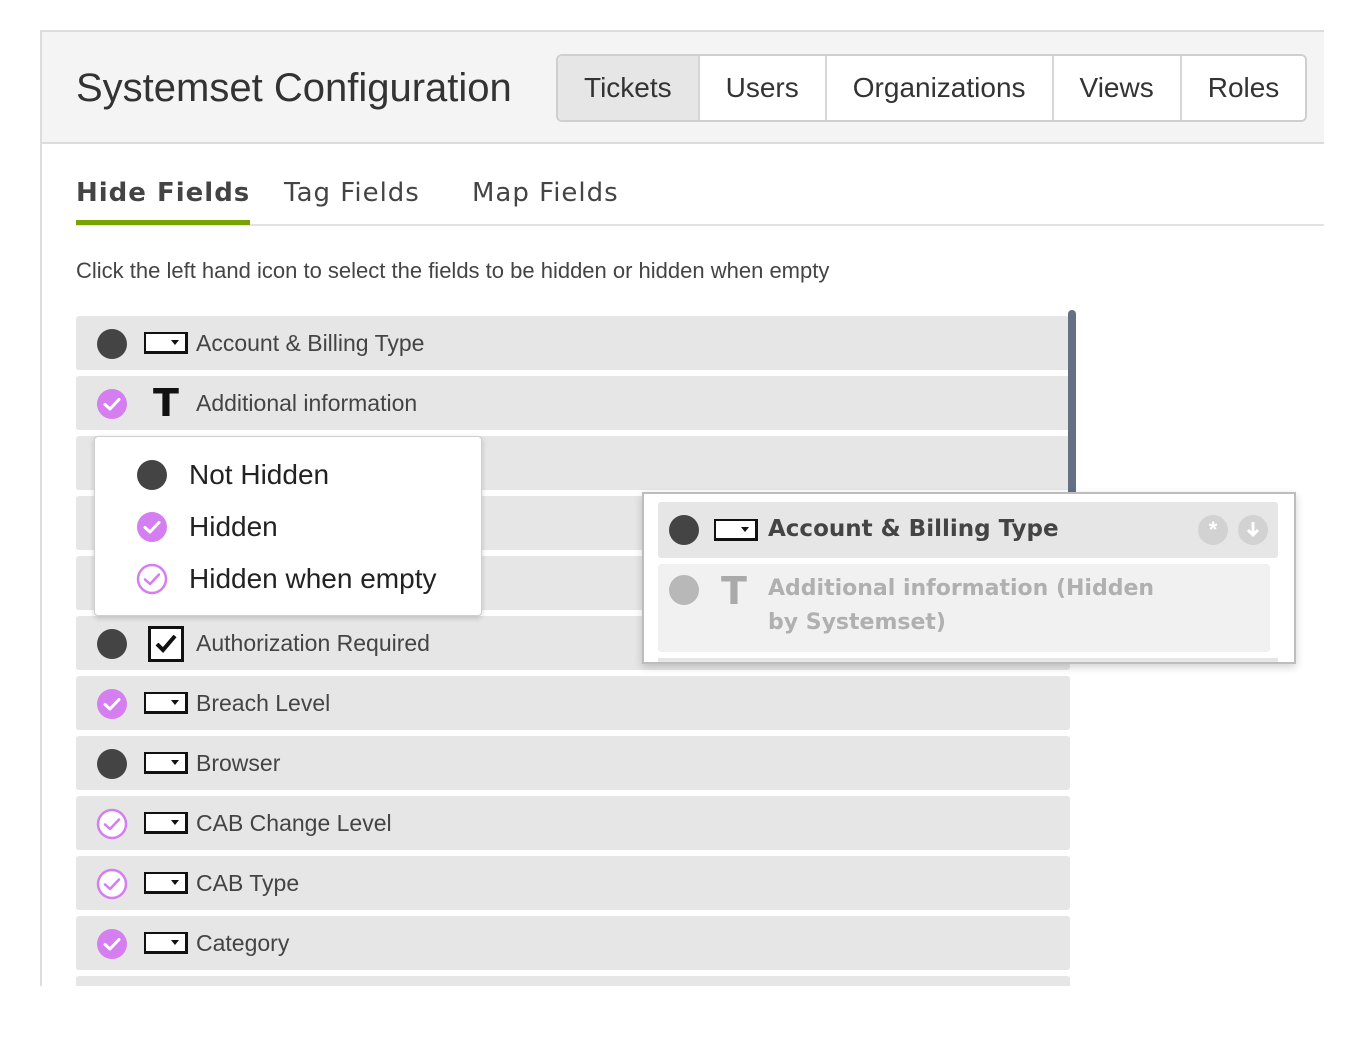 The height and width of the screenshot is (1040, 1358). What do you see at coordinates (938, 88) in the screenshot?
I see `tab-organizations: Organizations` at bounding box center [938, 88].